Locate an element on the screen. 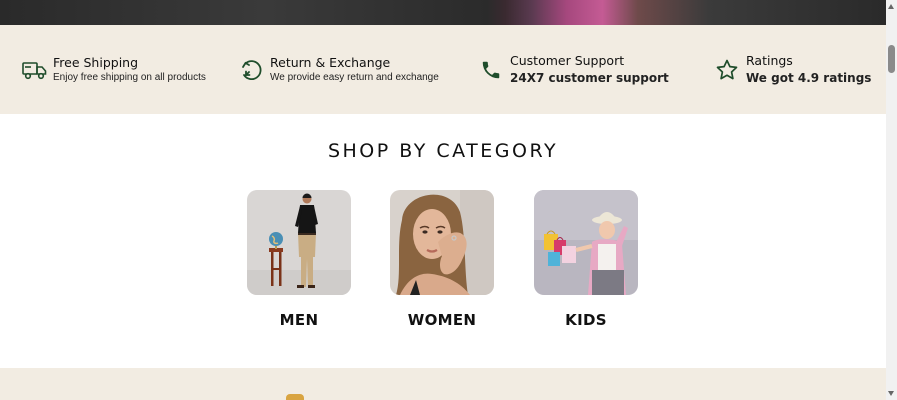 This screenshot has height=400, width=897. feature-description: 24X7 customer support is located at coordinates (589, 77).